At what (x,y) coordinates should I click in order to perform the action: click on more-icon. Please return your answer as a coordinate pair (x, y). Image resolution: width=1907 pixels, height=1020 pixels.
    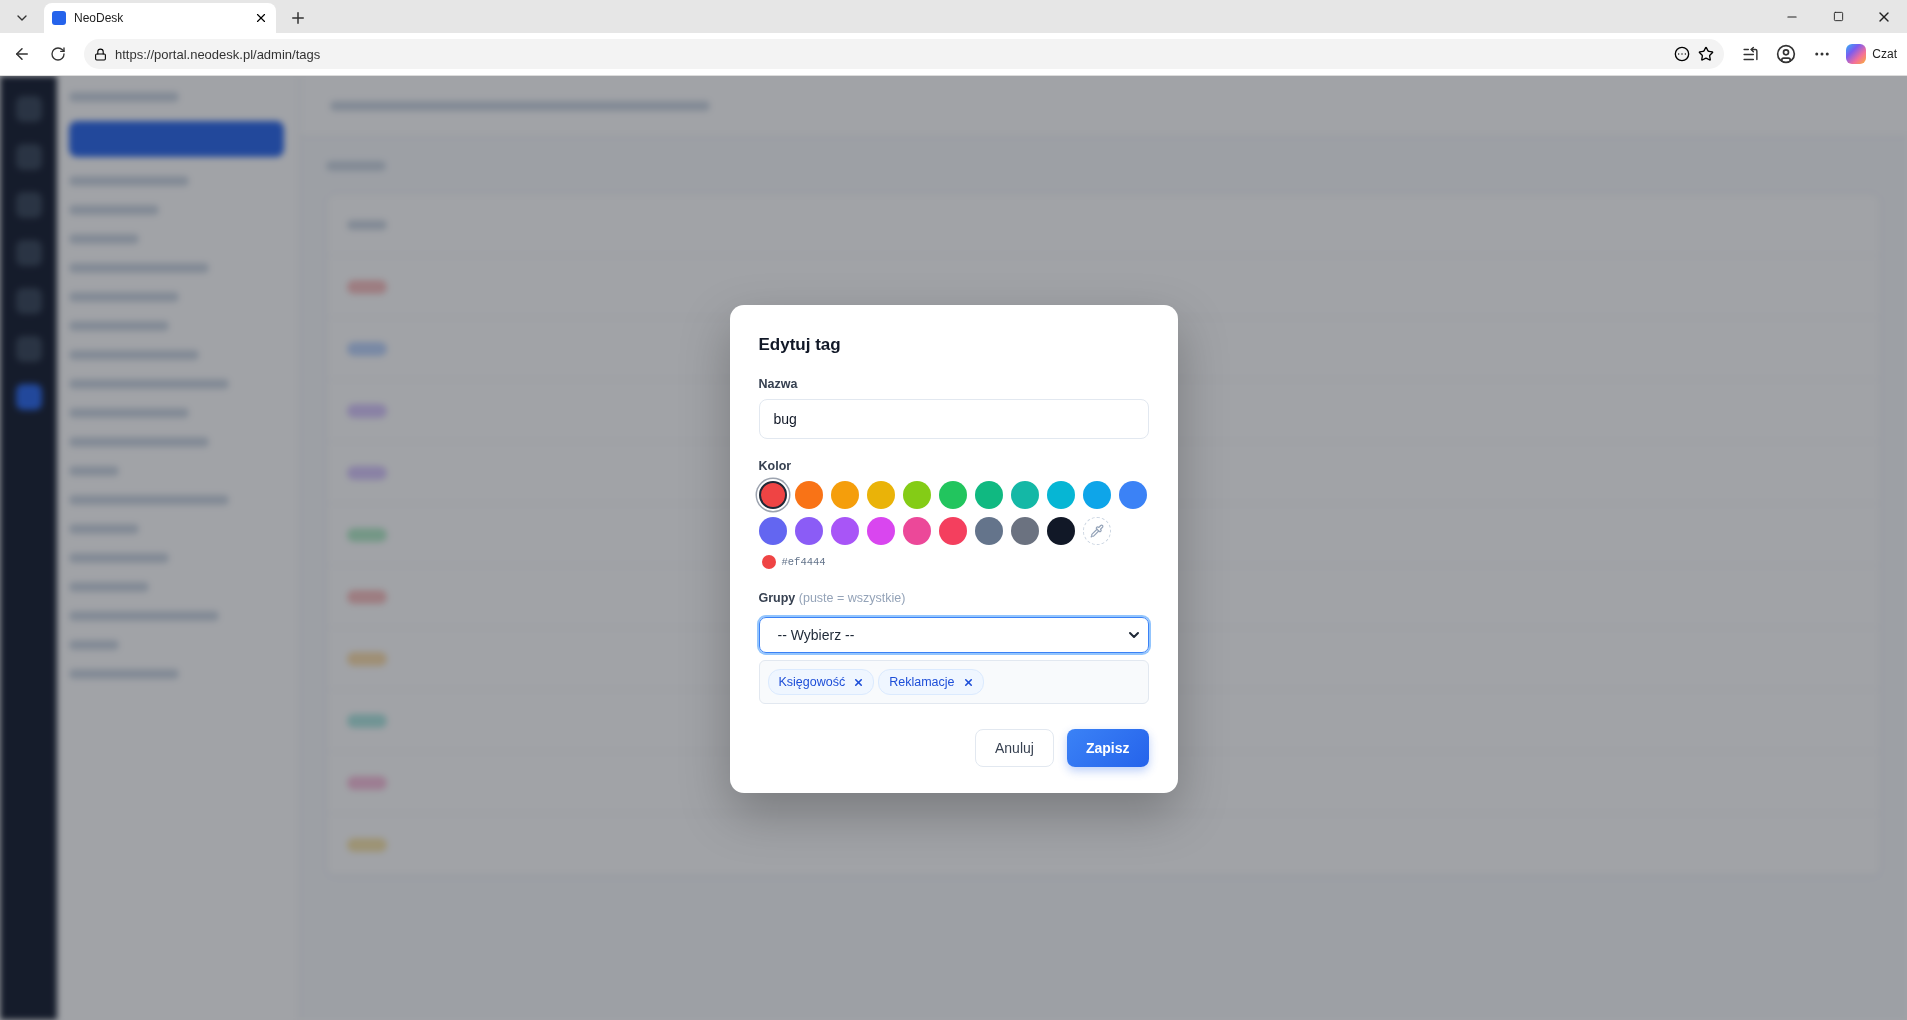
    Looking at the image, I should click on (1682, 54).